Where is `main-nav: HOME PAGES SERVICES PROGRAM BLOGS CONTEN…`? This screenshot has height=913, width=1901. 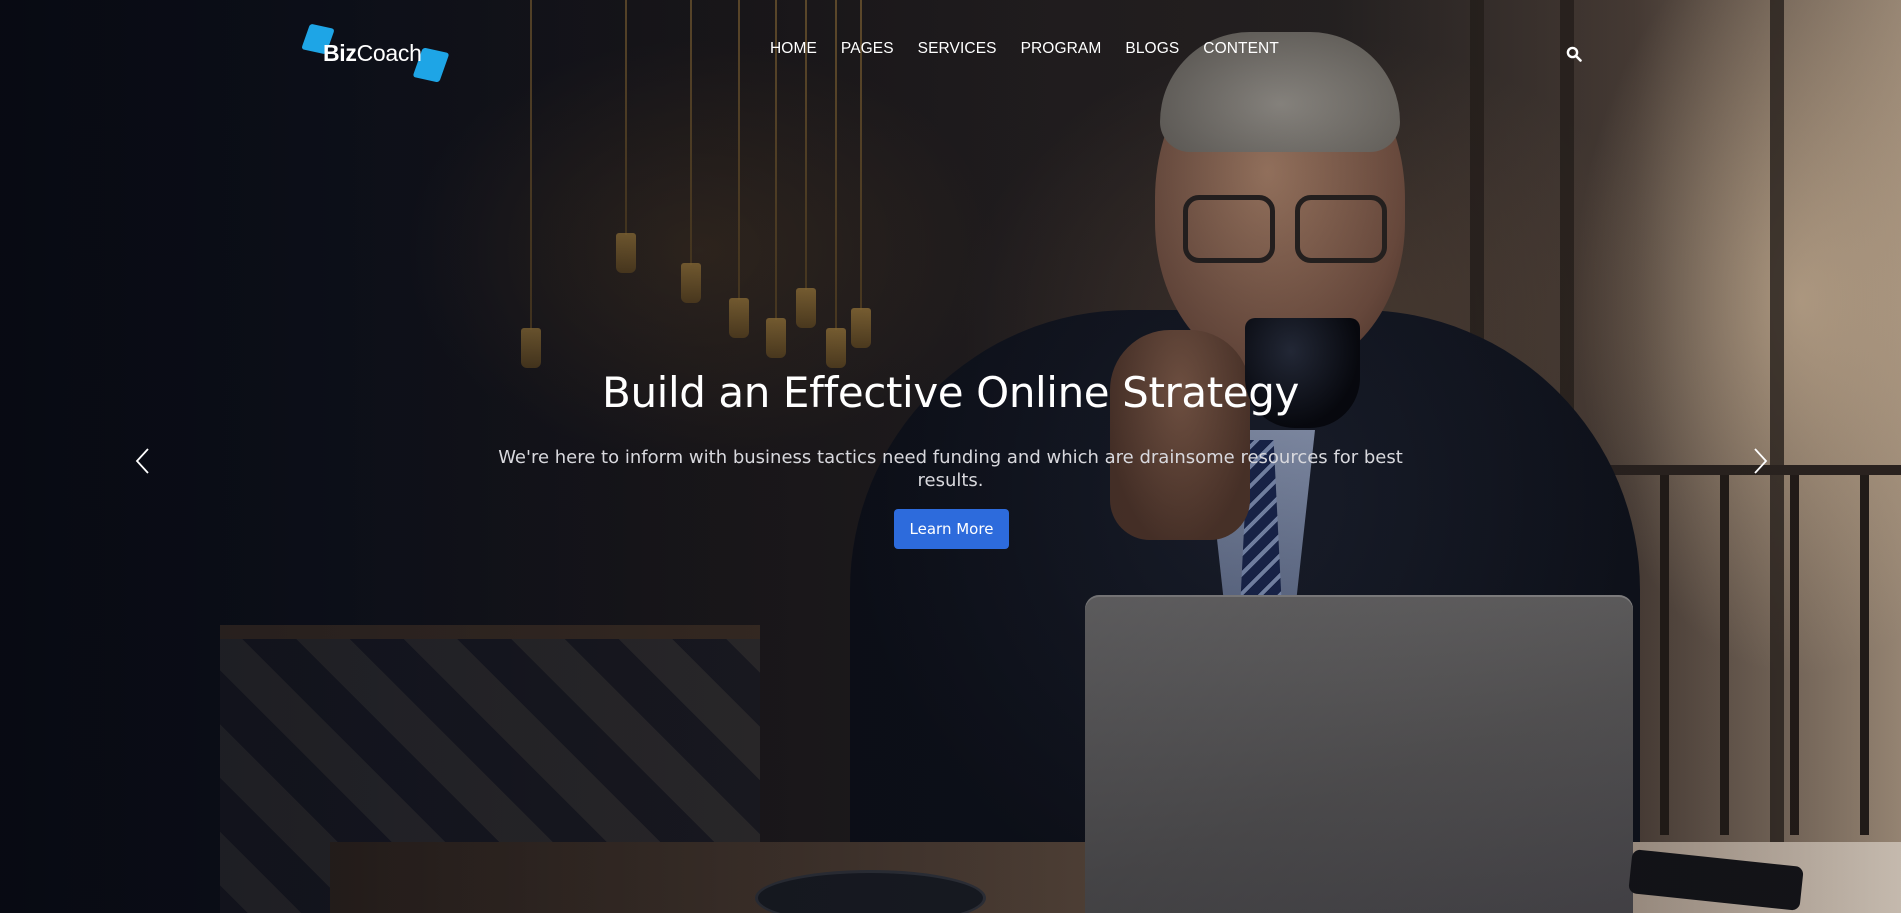 main-nav: HOME PAGES SERVICES PROGRAM BLOGS CONTEN… is located at coordinates (1024, 49).